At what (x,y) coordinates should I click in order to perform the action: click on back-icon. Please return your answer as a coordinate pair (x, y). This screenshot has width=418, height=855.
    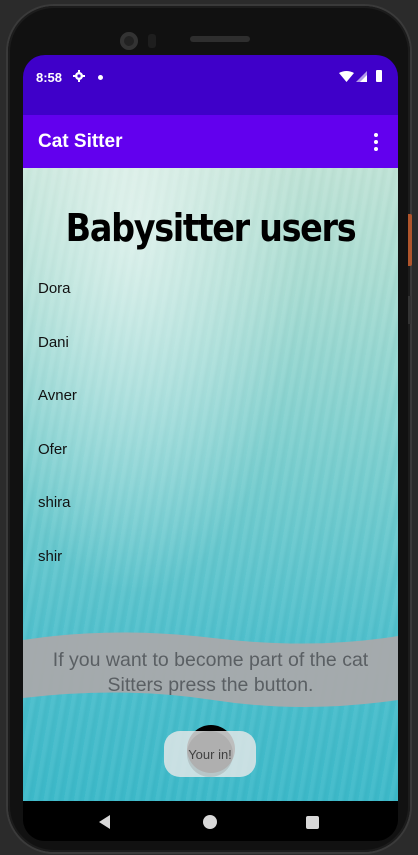
    Looking at the image, I should click on (104, 822).